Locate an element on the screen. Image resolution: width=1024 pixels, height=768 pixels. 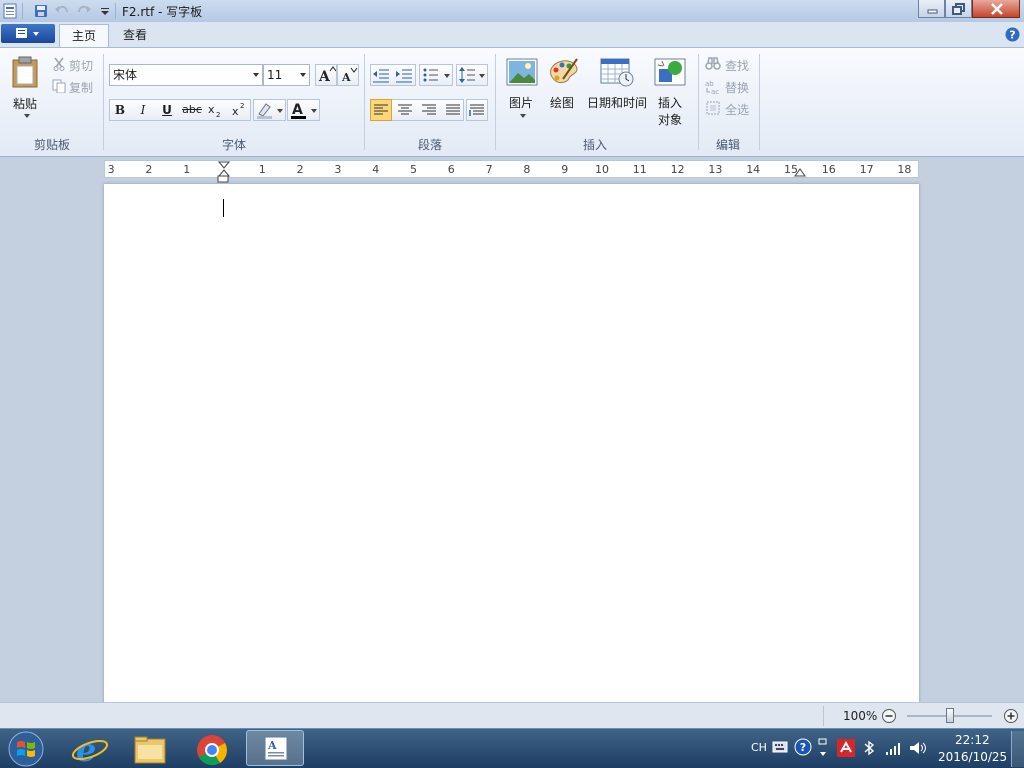
ribbon-tab-row: 主页 查看 ? is located at coordinates (512, 35).